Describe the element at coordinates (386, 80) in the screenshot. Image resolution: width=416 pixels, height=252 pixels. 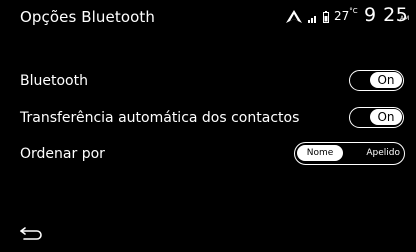
I see `bluetooth-toggle-state: On` at that location.